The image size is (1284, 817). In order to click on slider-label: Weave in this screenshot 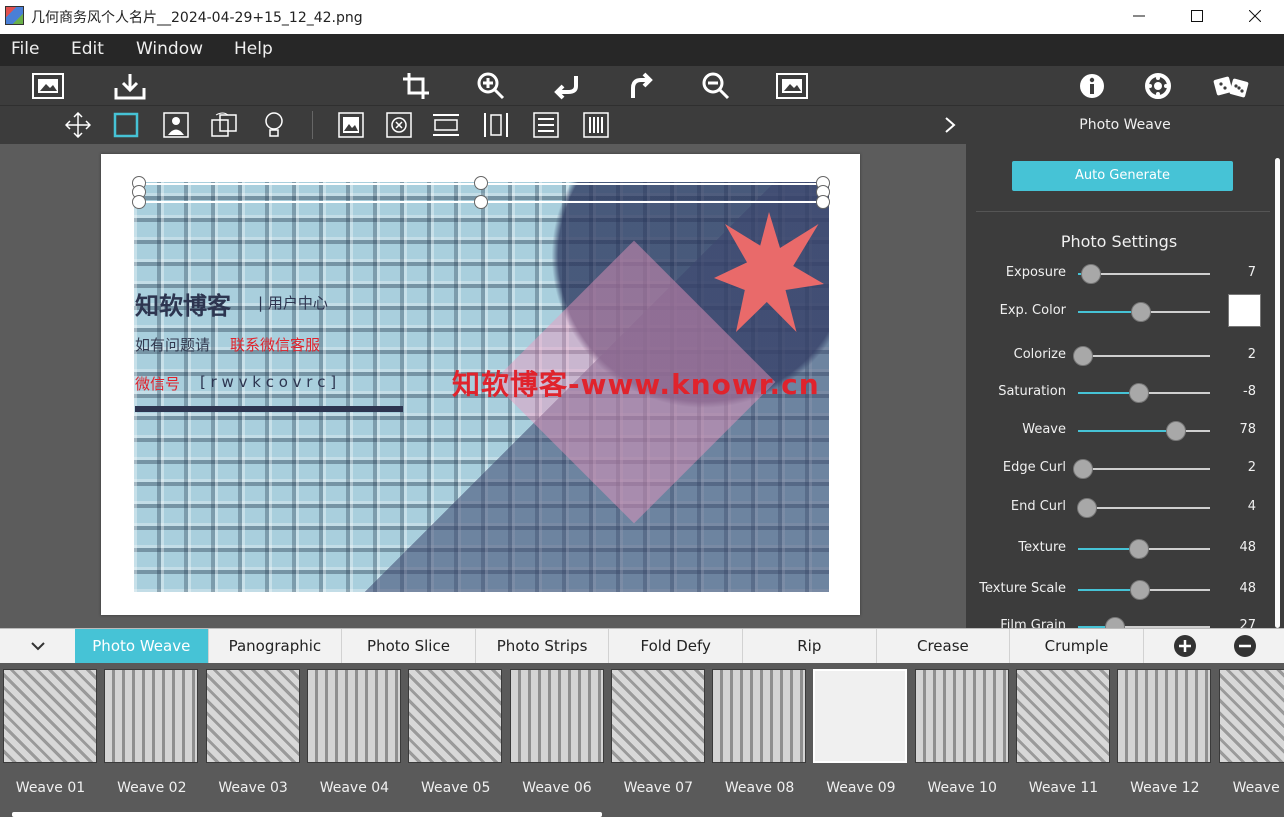, I will do `click(1044, 429)`.